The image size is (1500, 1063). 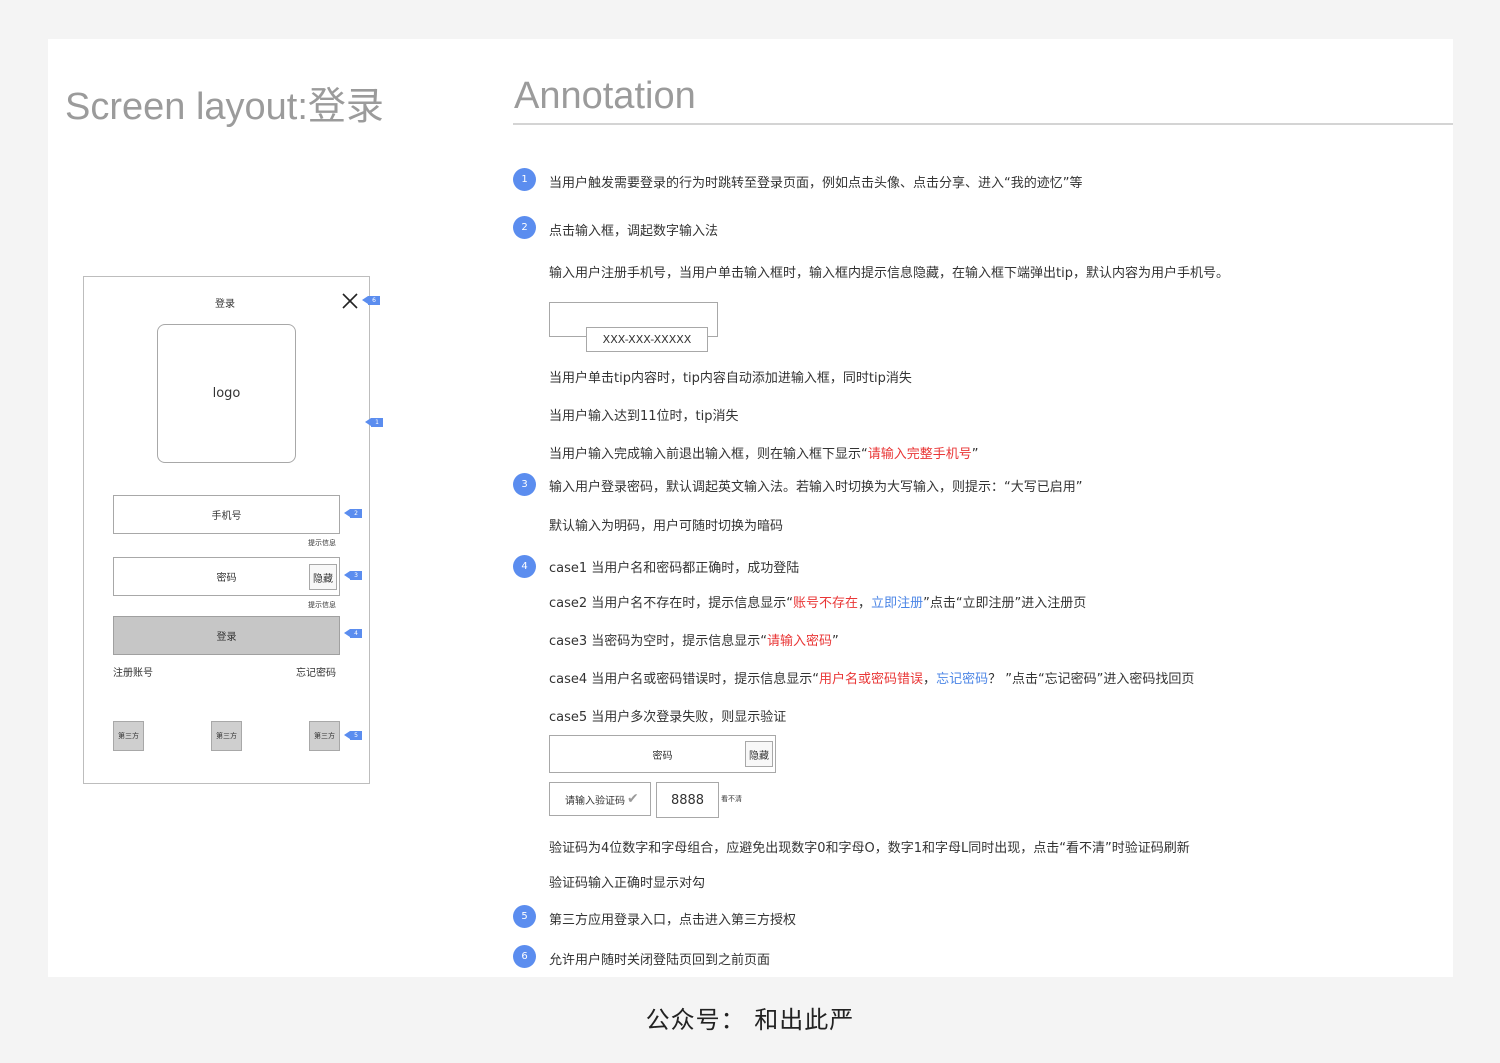 I want to click on case3-pre: case3 当密码为空时，提示信息显示“, so click(x=658, y=641).